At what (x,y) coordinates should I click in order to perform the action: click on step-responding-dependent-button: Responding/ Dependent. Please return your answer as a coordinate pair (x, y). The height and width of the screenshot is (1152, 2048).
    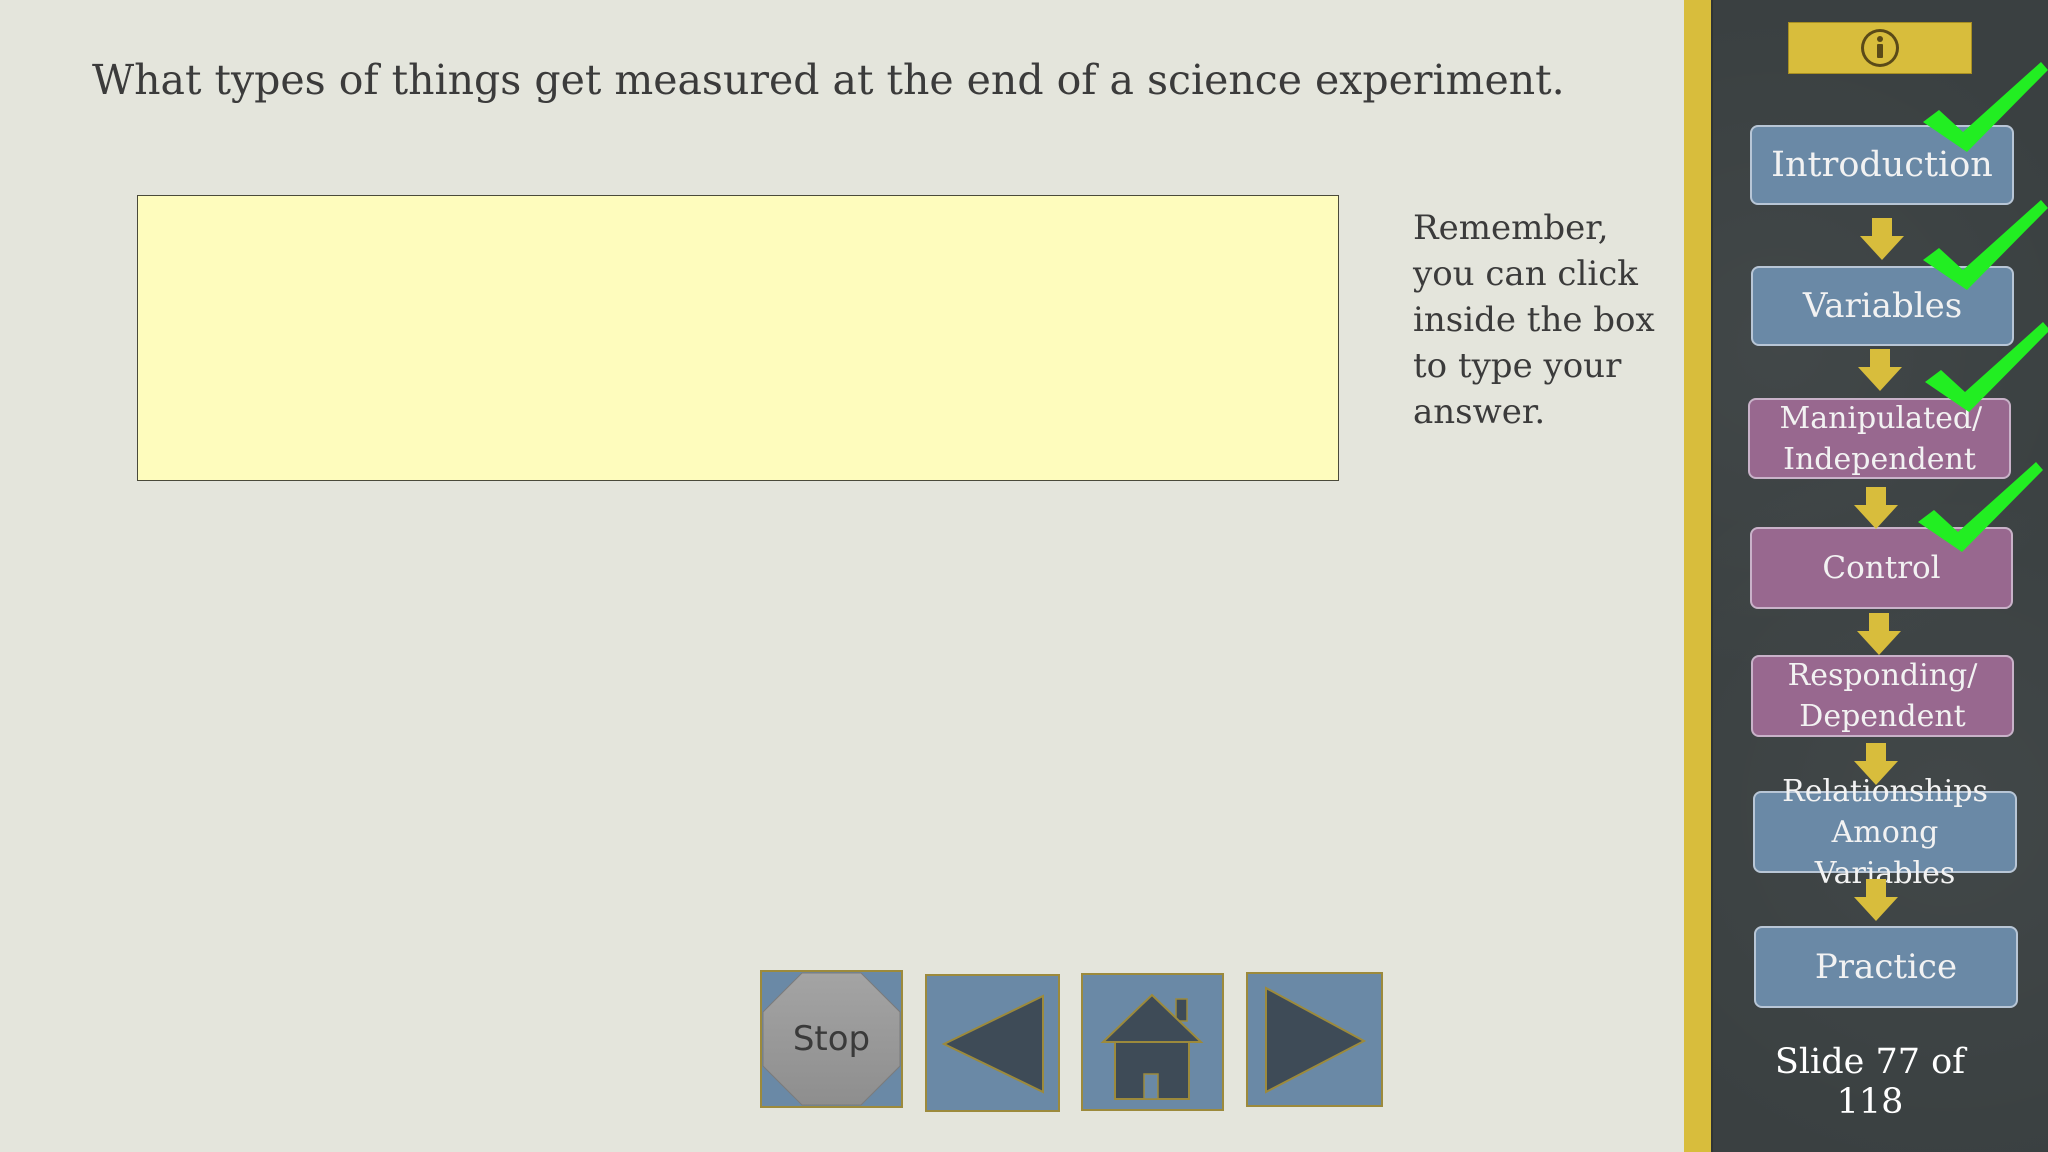
    Looking at the image, I should click on (1882, 696).